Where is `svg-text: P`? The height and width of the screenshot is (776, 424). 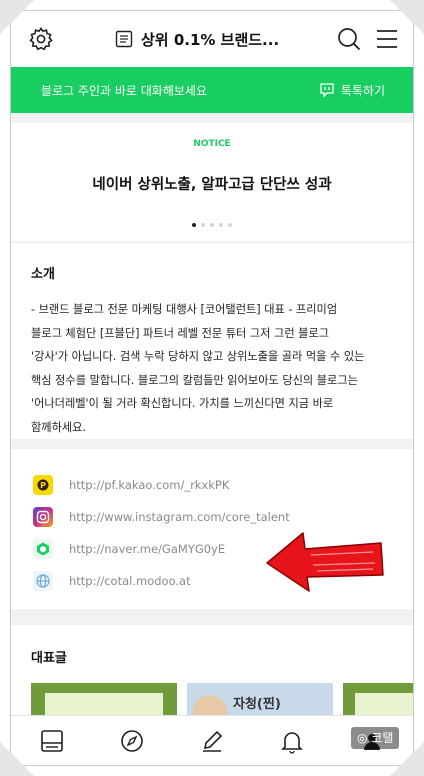
svg-text: P is located at coordinates (43, 485).